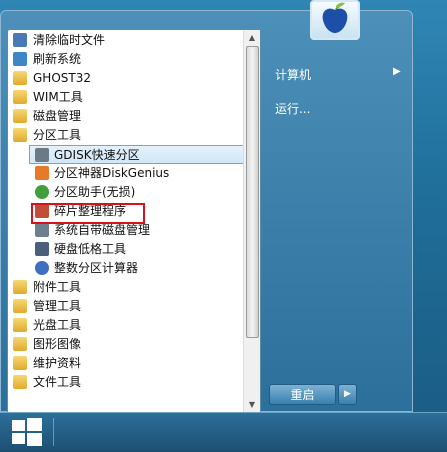 Image resolution: width=447 pixels, height=452 pixels. I want to click on format-icon, so click(42, 249).